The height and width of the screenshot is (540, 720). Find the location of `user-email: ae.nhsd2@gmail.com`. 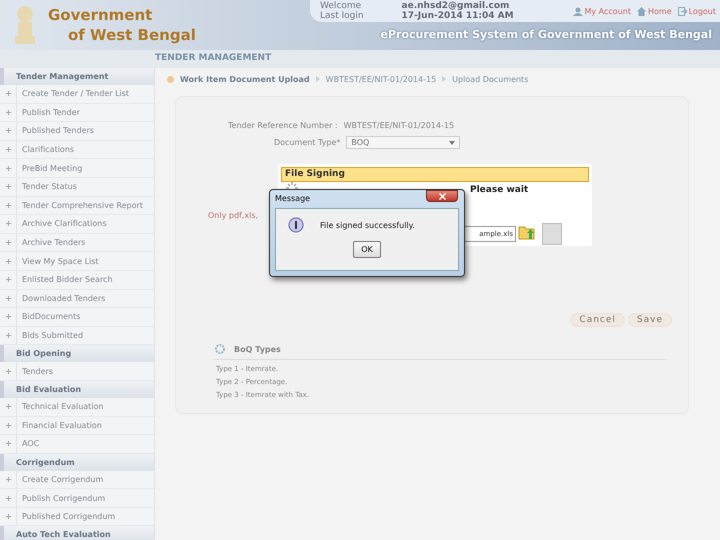

user-email: ae.nhsd2@gmail.com is located at coordinates (456, 6).